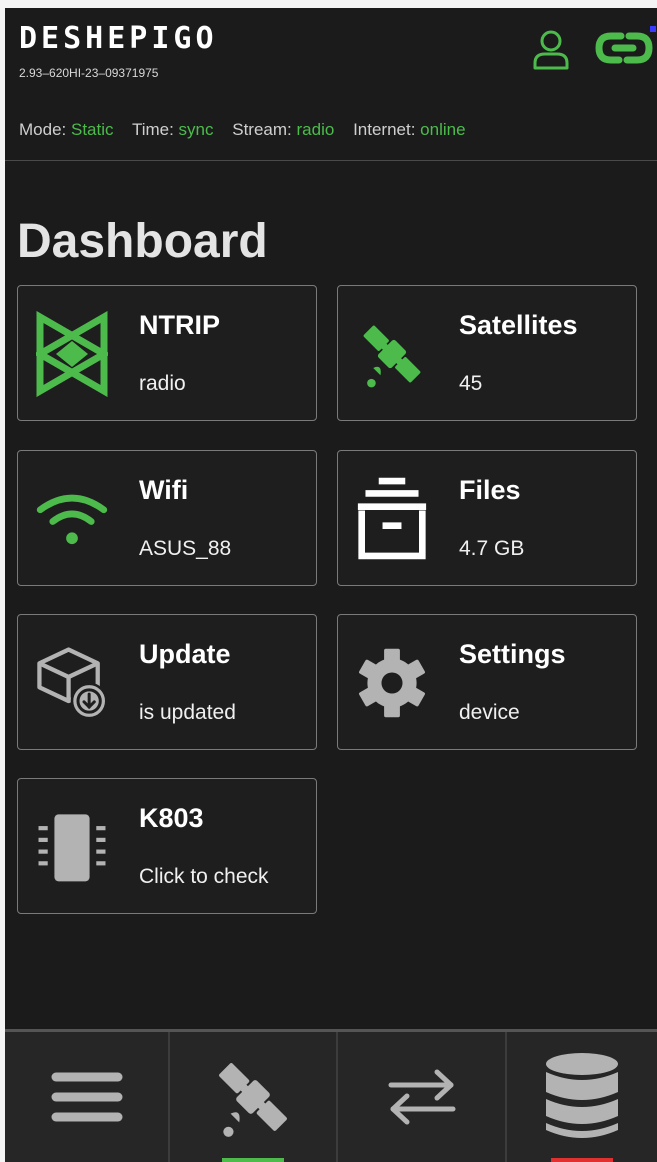 The height and width of the screenshot is (1162, 657). Describe the element at coordinates (142, 241) in the screenshot. I see `page-title: Dashboard` at that location.